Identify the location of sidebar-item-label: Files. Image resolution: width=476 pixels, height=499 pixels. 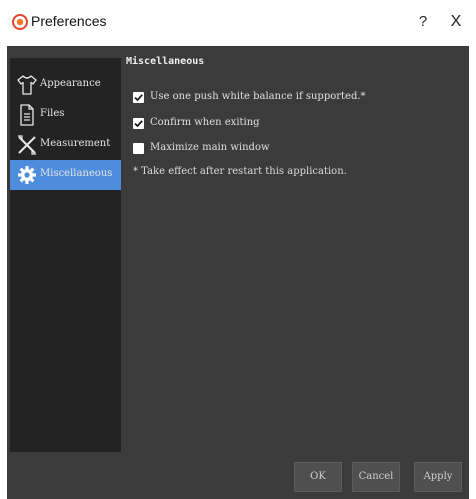
(52, 113).